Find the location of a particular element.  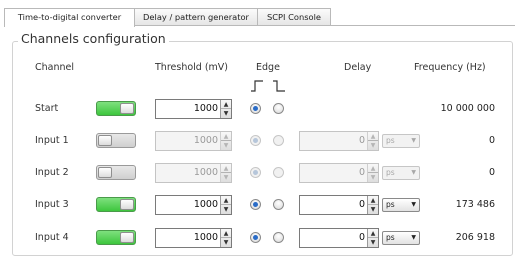

falling-edge-icon is located at coordinates (279, 86).